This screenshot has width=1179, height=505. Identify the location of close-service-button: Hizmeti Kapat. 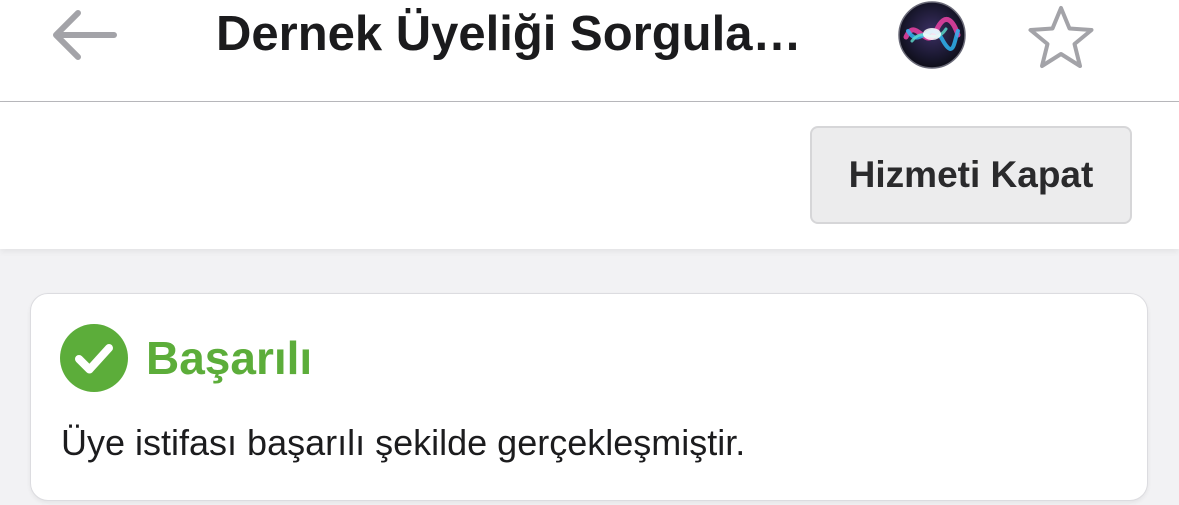
(971, 175).